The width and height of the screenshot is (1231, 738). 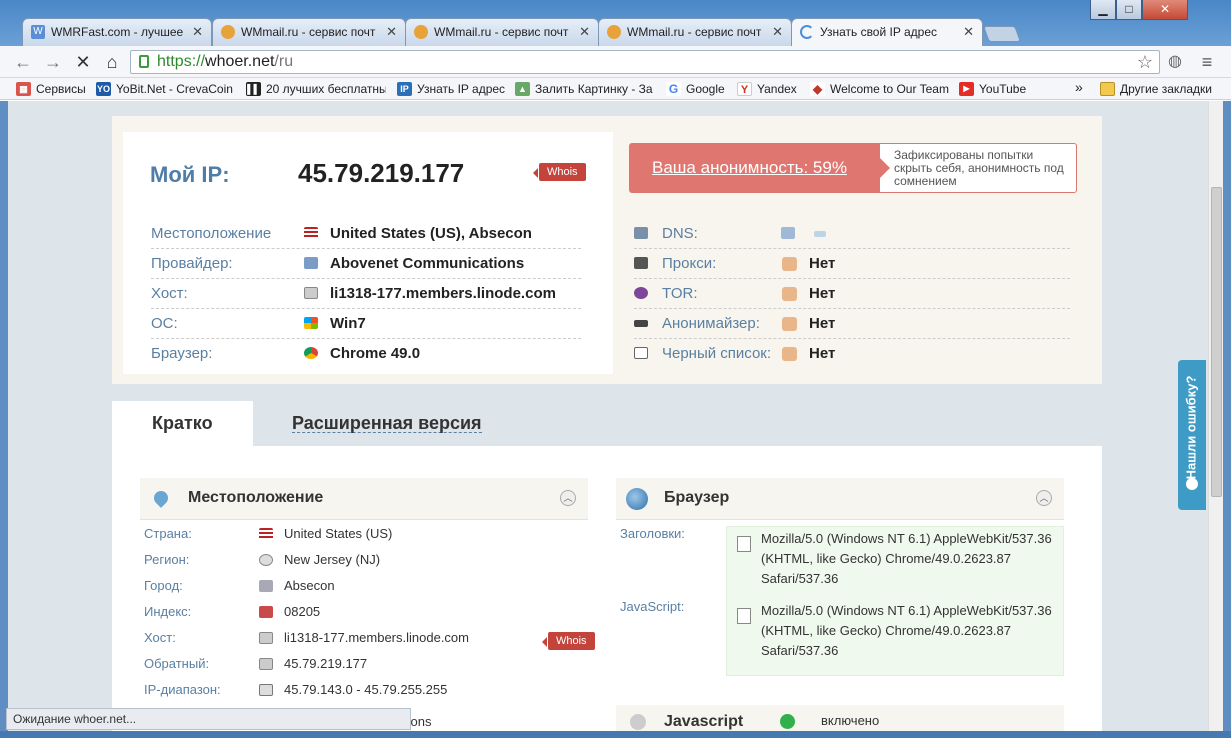 What do you see at coordinates (168, 533) in the screenshot?
I see `row-key: Страна:` at bounding box center [168, 533].